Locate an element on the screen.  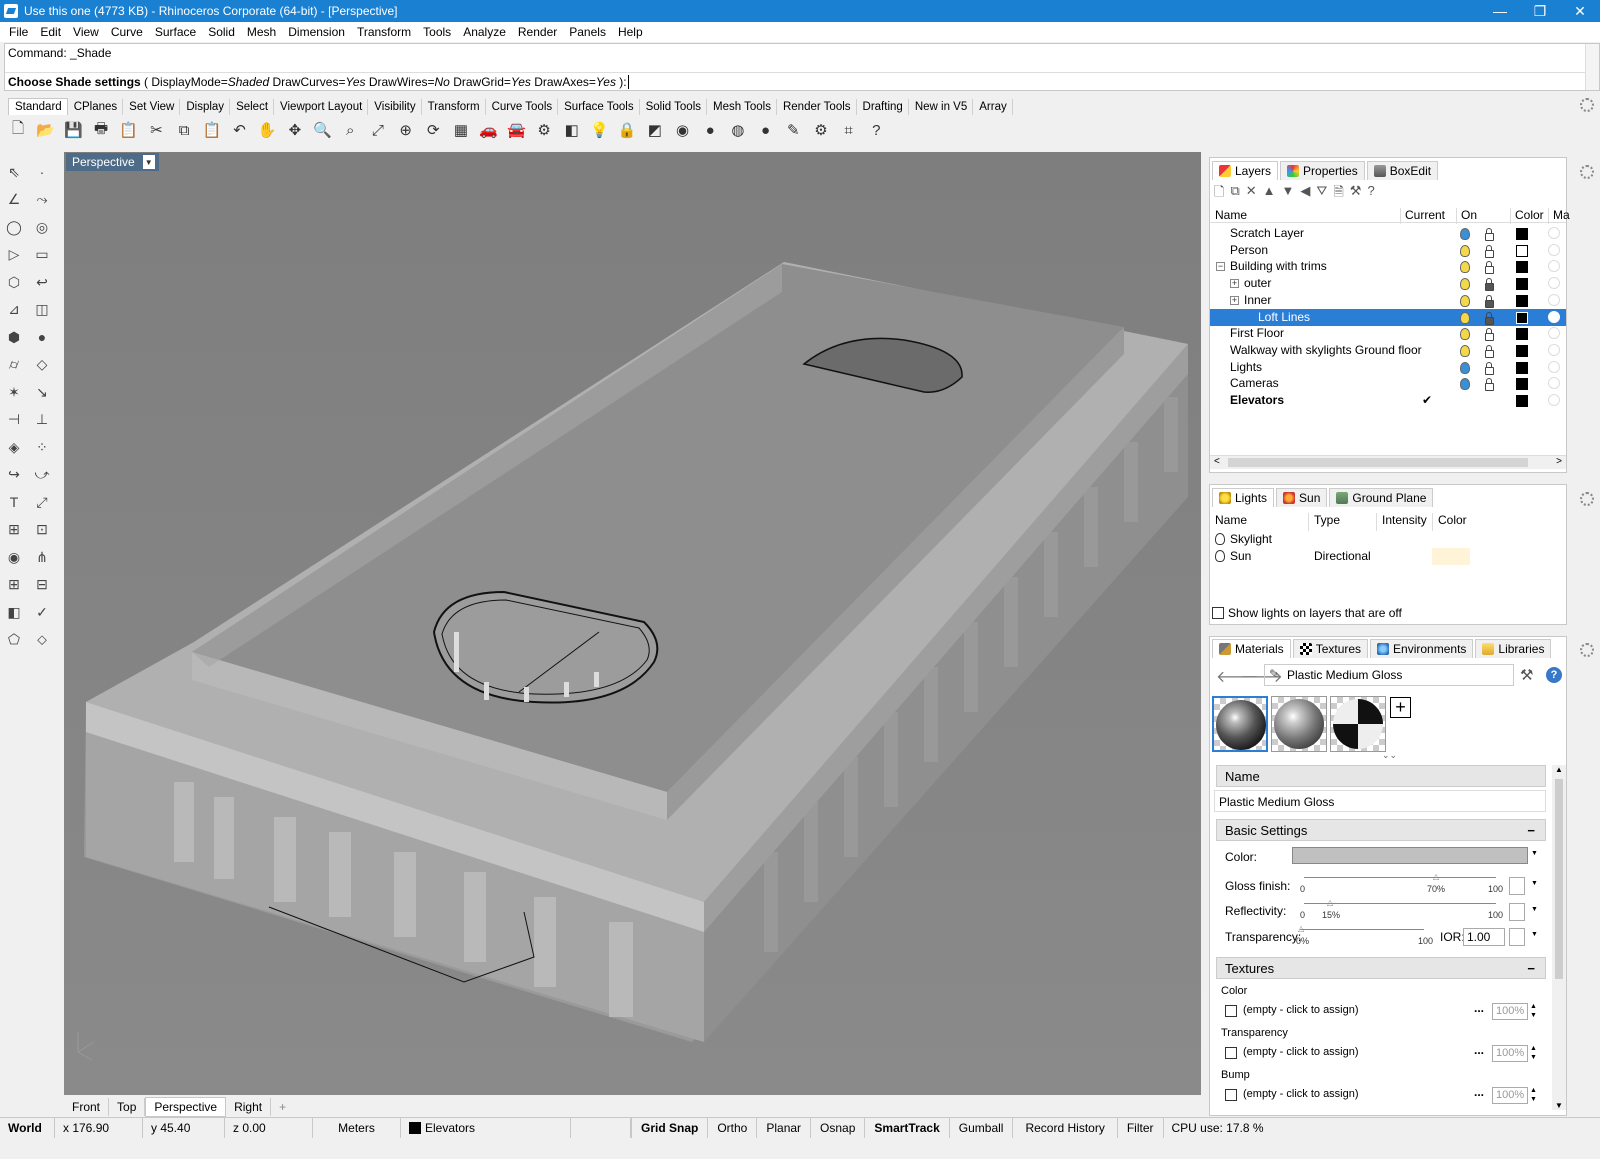
tab-visibility: Visibility is located at coordinates (395, 107).